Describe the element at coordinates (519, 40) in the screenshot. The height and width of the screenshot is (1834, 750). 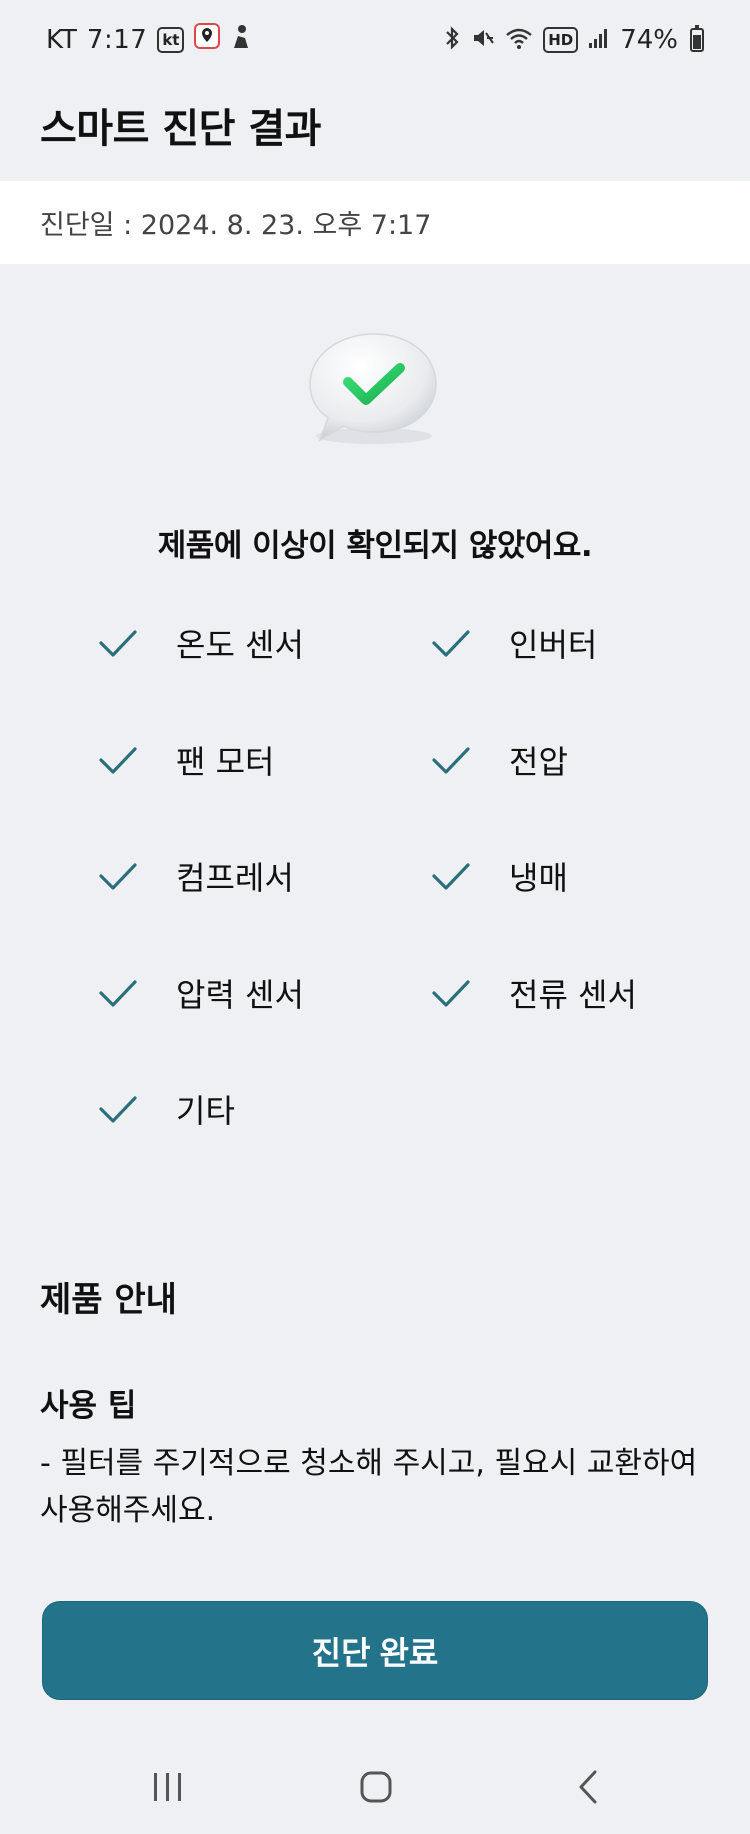
I see `wifi-icon` at that location.